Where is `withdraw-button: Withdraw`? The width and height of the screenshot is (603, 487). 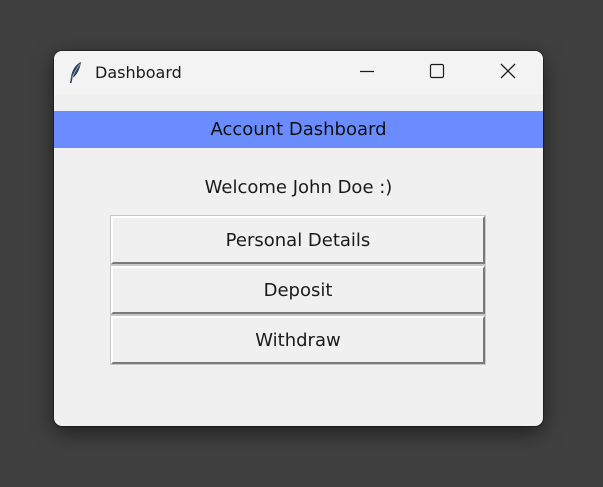 withdraw-button: Withdraw is located at coordinates (298, 340).